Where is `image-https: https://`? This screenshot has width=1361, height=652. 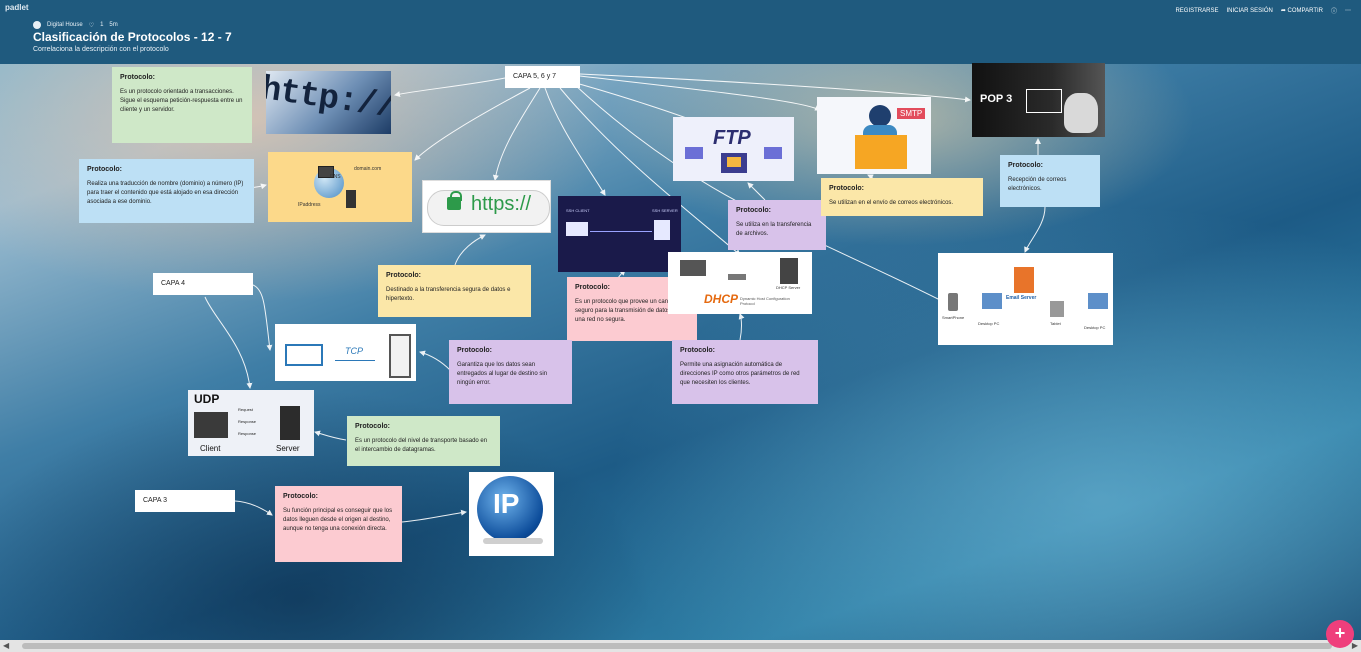
image-https: https:// is located at coordinates (486, 206).